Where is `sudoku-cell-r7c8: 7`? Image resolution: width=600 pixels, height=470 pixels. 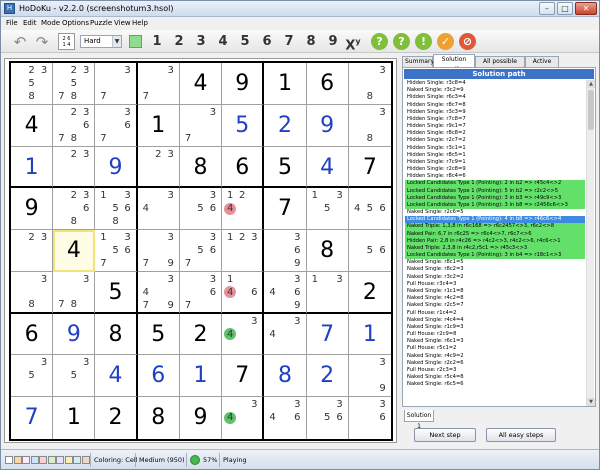 sudoku-cell-r7c8: 7 is located at coordinates (327, 334).